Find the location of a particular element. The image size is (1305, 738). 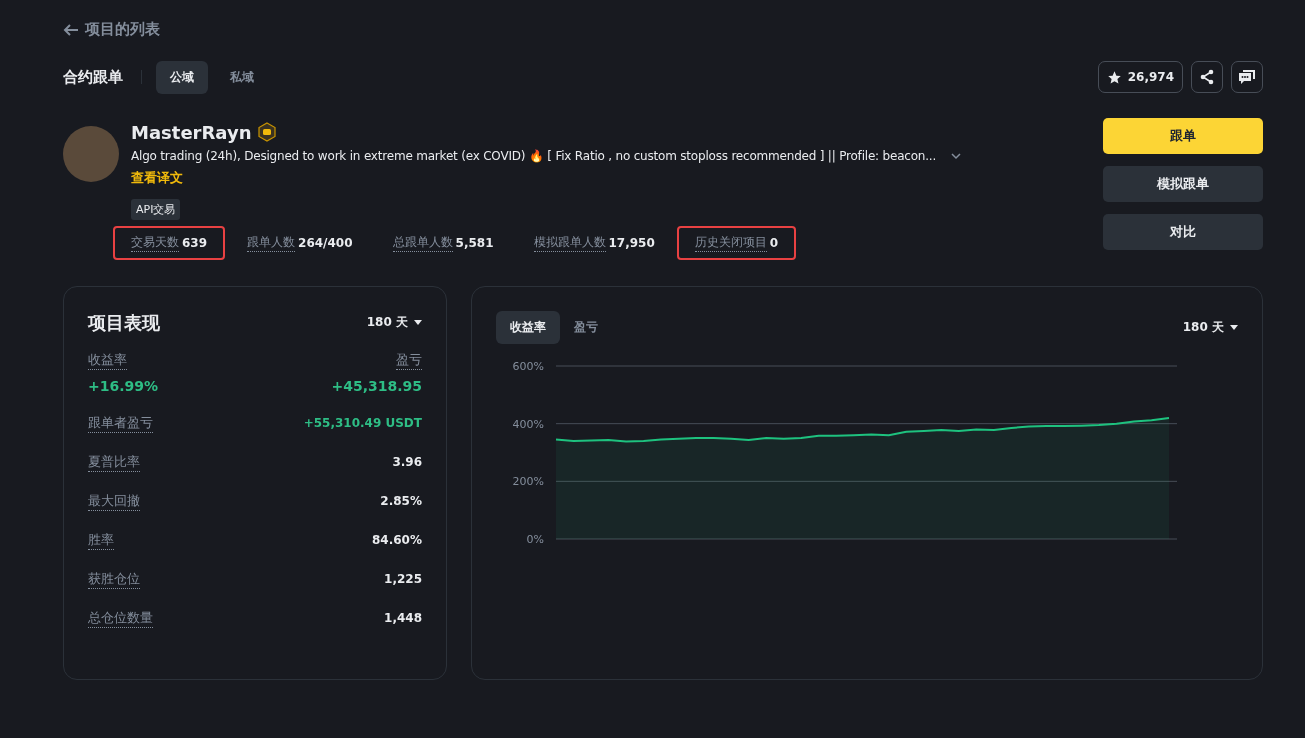

chat-button is located at coordinates (1247, 77).